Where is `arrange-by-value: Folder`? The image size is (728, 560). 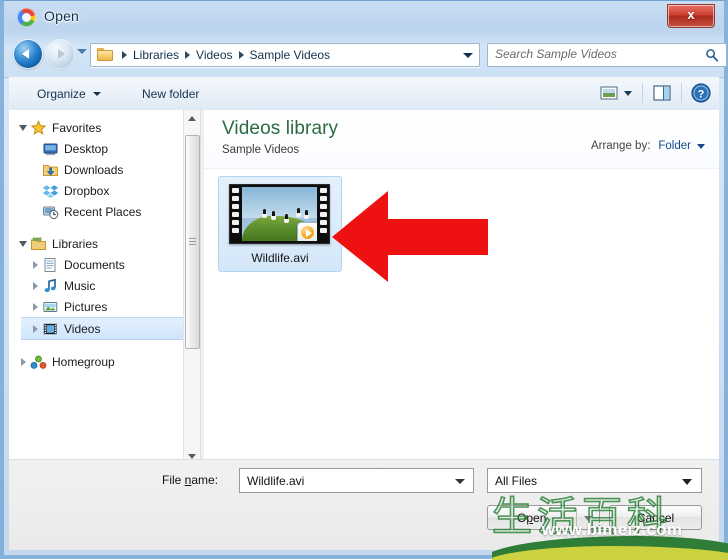
arrange-by-value: Folder is located at coordinates (674, 146).